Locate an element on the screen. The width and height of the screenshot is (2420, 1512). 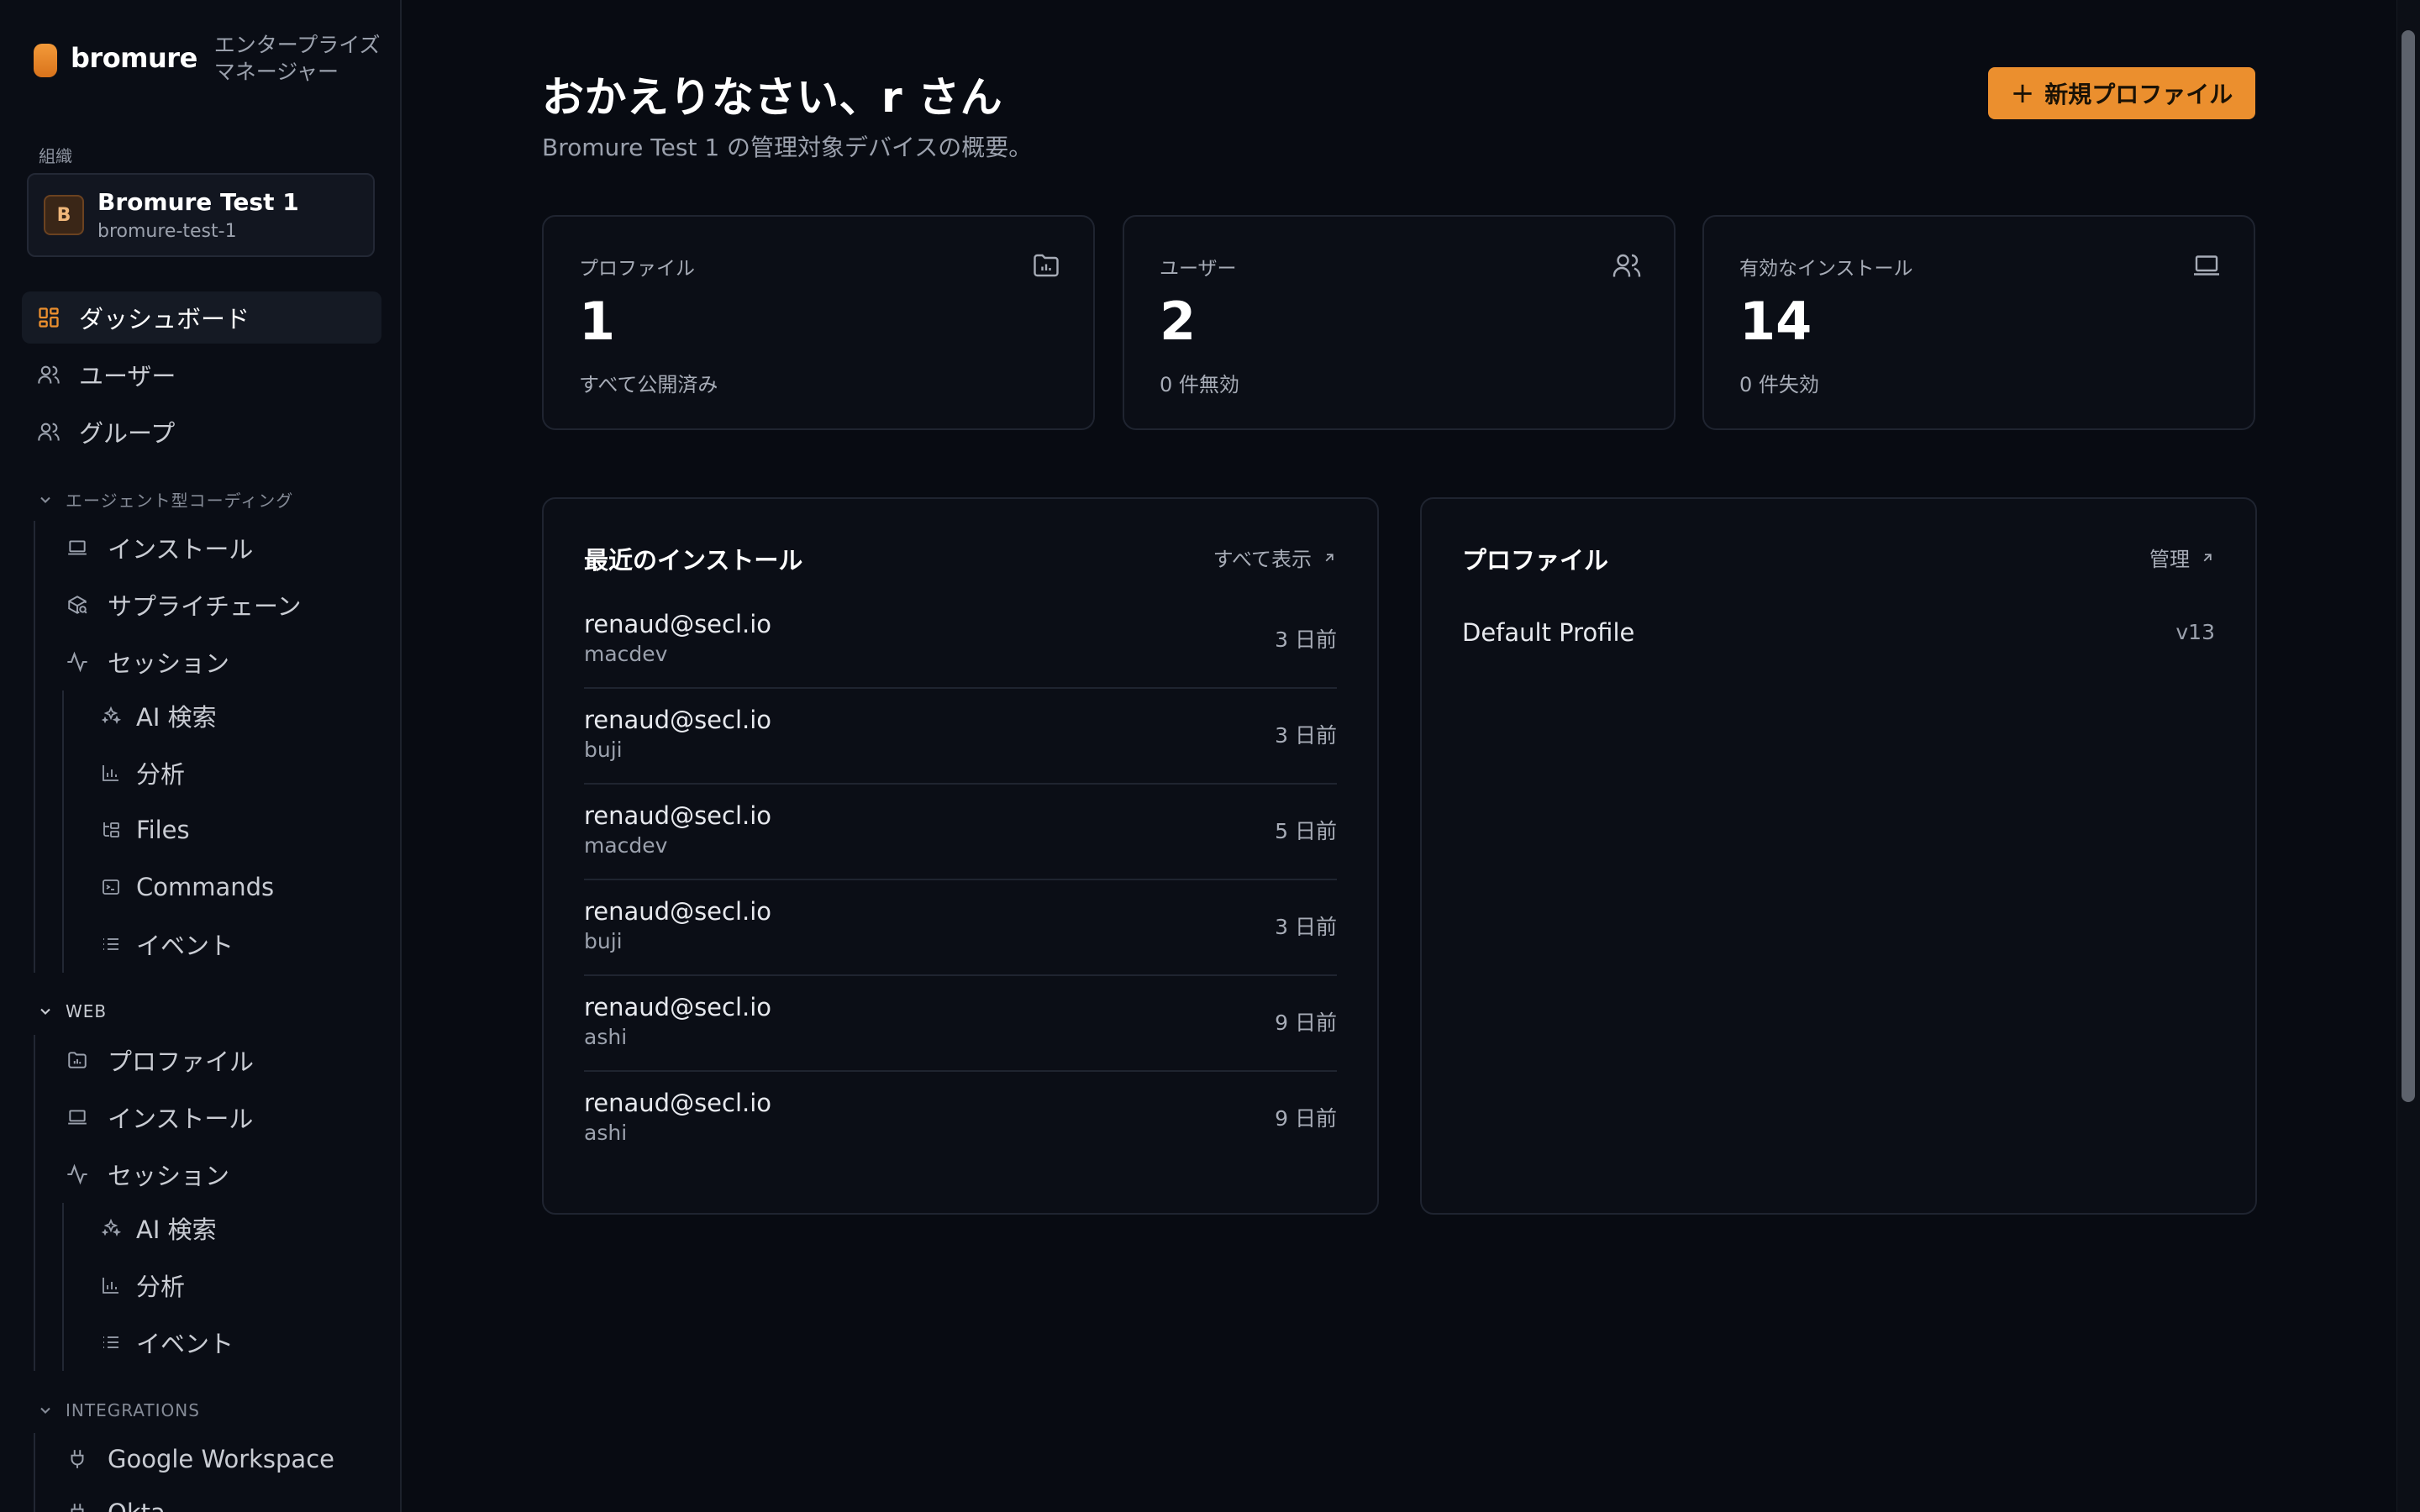
brand: bromure エンタープライズマネージャー is located at coordinates (217, 59).